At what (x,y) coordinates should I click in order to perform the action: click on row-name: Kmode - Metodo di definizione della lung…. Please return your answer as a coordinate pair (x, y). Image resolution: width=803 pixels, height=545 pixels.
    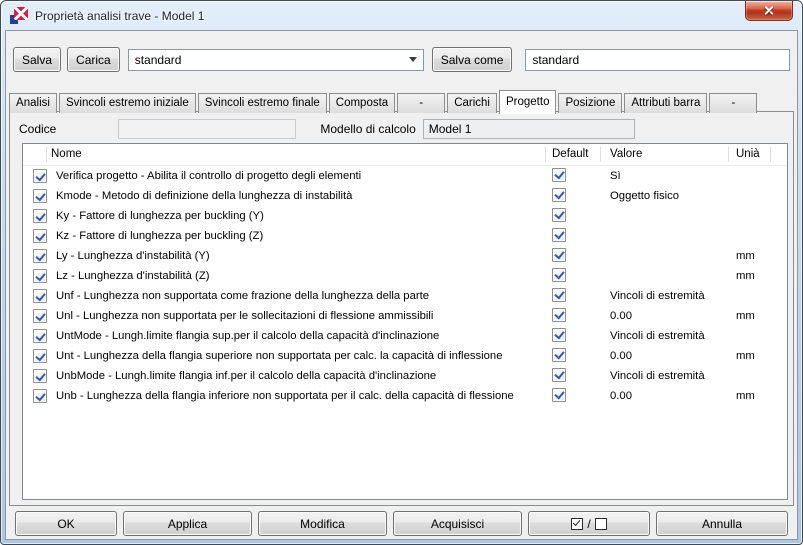
    Looking at the image, I should click on (204, 196).